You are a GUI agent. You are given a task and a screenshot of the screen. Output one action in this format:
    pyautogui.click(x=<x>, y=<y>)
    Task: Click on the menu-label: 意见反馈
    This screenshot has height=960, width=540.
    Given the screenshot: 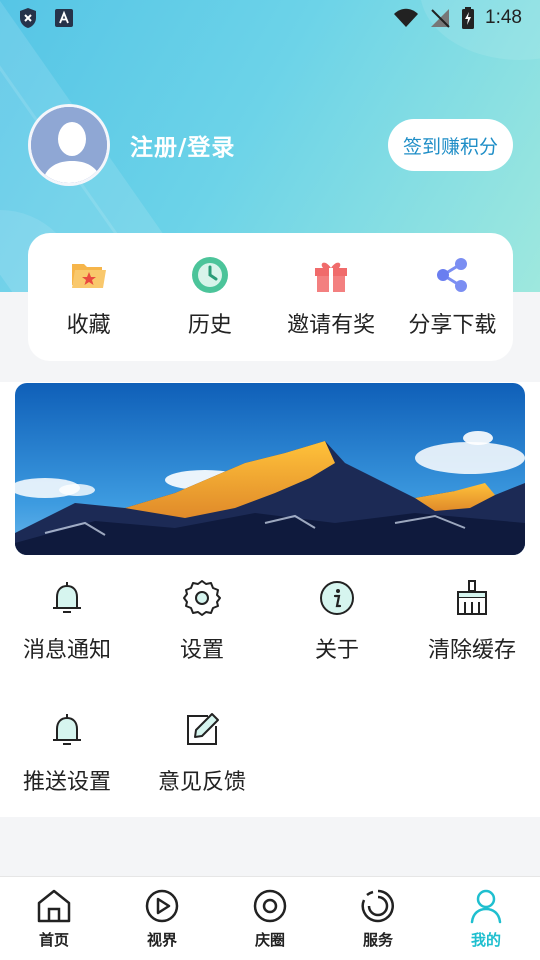 What is the action you would take?
    pyautogui.click(x=201, y=782)
    